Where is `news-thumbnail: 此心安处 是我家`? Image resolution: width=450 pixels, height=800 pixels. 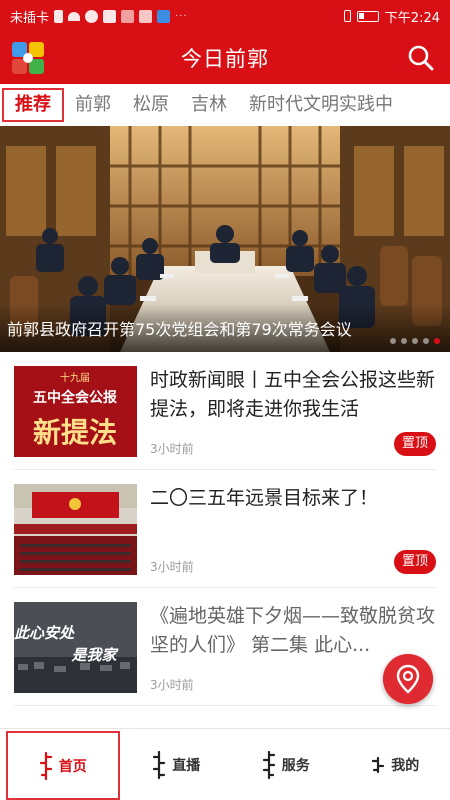
news-thumbnail: 此心安处 是我家 is located at coordinates (75, 647).